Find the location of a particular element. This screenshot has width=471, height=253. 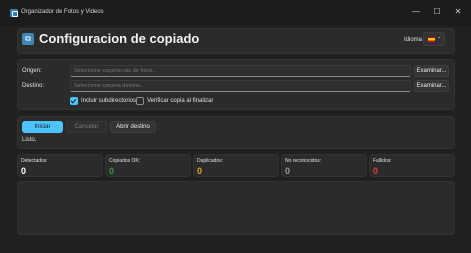

language-label: Idioma is located at coordinates (413, 40).